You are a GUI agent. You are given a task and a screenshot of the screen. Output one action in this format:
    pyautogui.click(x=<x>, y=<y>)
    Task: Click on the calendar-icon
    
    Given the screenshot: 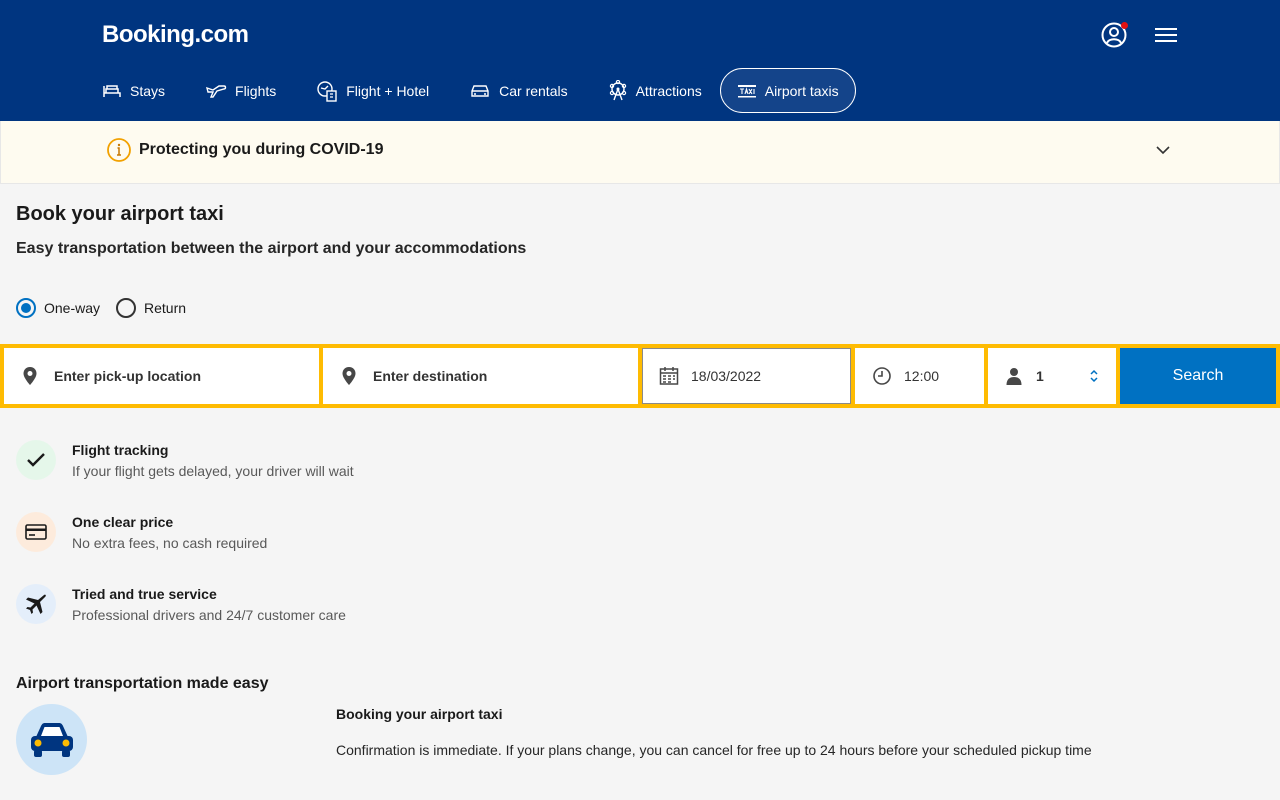 What is the action you would take?
    pyautogui.click(x=669, y=376)
    